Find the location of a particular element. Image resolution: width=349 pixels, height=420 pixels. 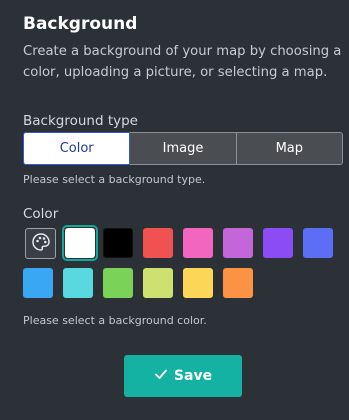

palette-icon is located at coordinates (41, 244).